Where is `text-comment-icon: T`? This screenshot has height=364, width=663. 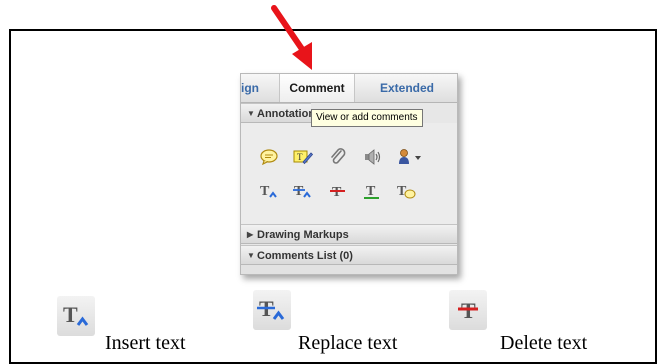 text-comment-icon: T is located at coordinates (406, 191).